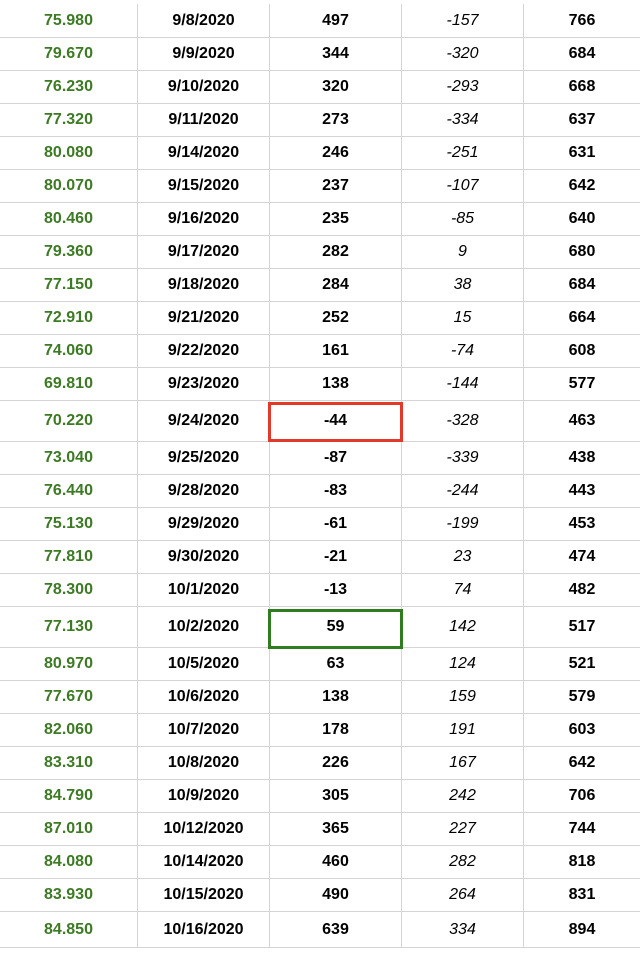  Describe the element at coordinates (69, 351) in the screenshot. I see `table-cell-col1: 74.060` at that location.